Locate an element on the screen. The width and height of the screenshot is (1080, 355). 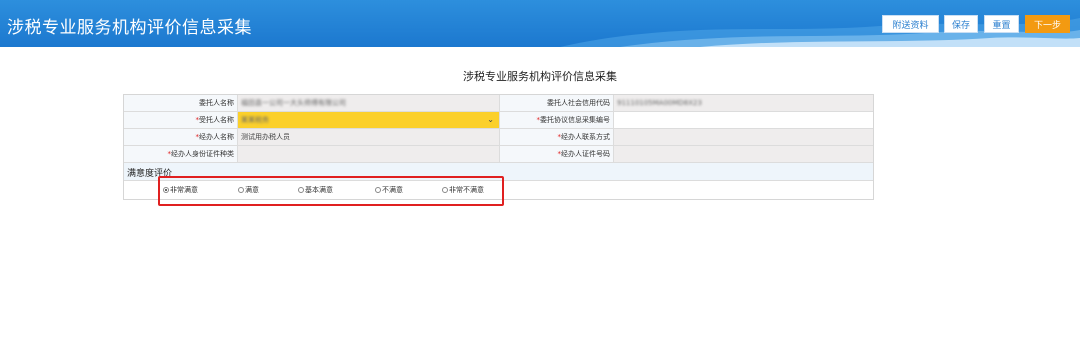
radio-label: 不满意 is located at coordinates (392, 190).